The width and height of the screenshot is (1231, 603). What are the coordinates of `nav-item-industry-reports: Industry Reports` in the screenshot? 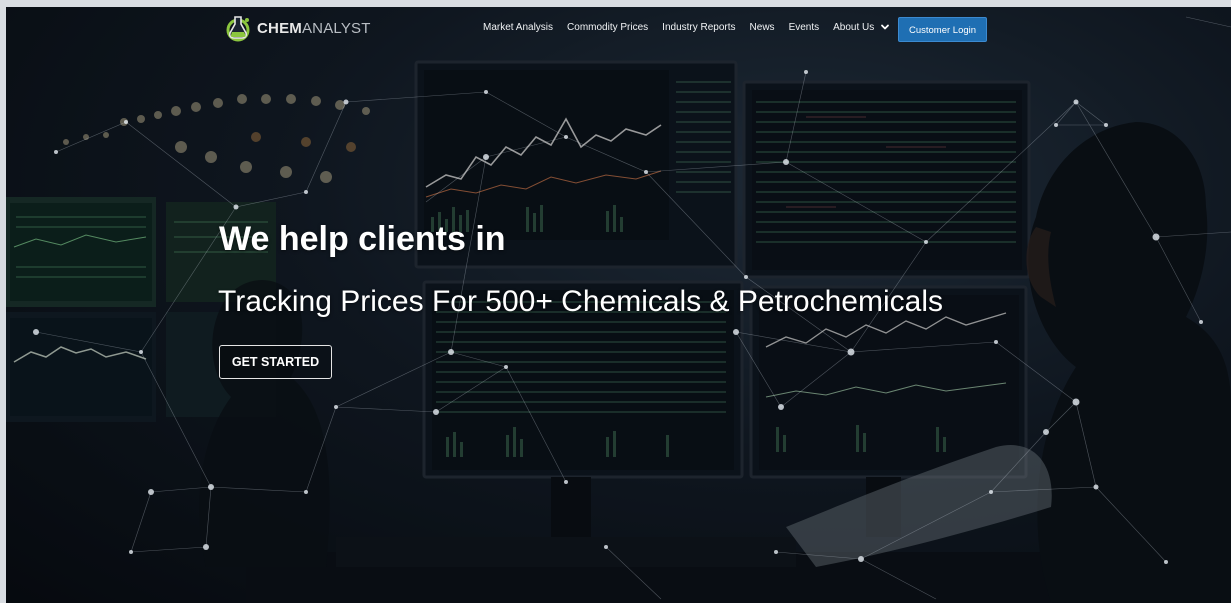 It's located at (698, 27).